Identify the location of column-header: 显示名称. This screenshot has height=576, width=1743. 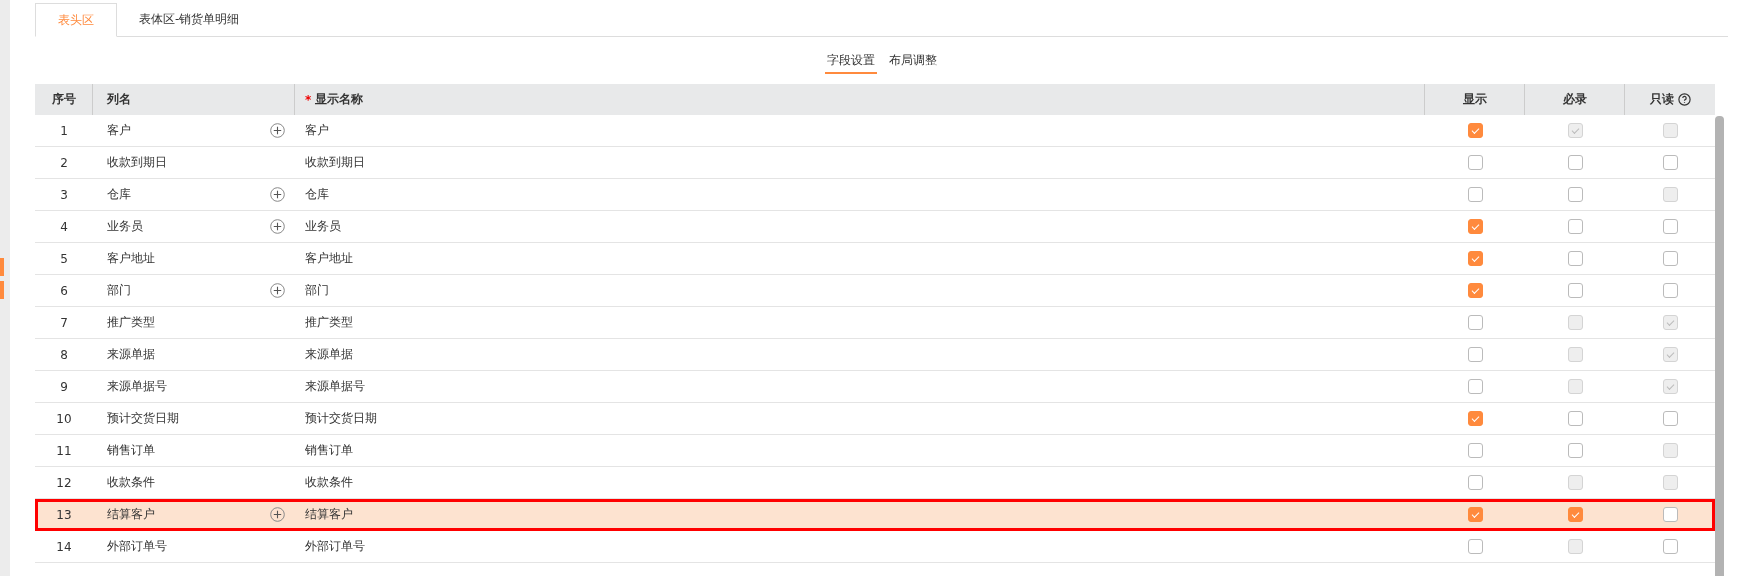
(339, 99).